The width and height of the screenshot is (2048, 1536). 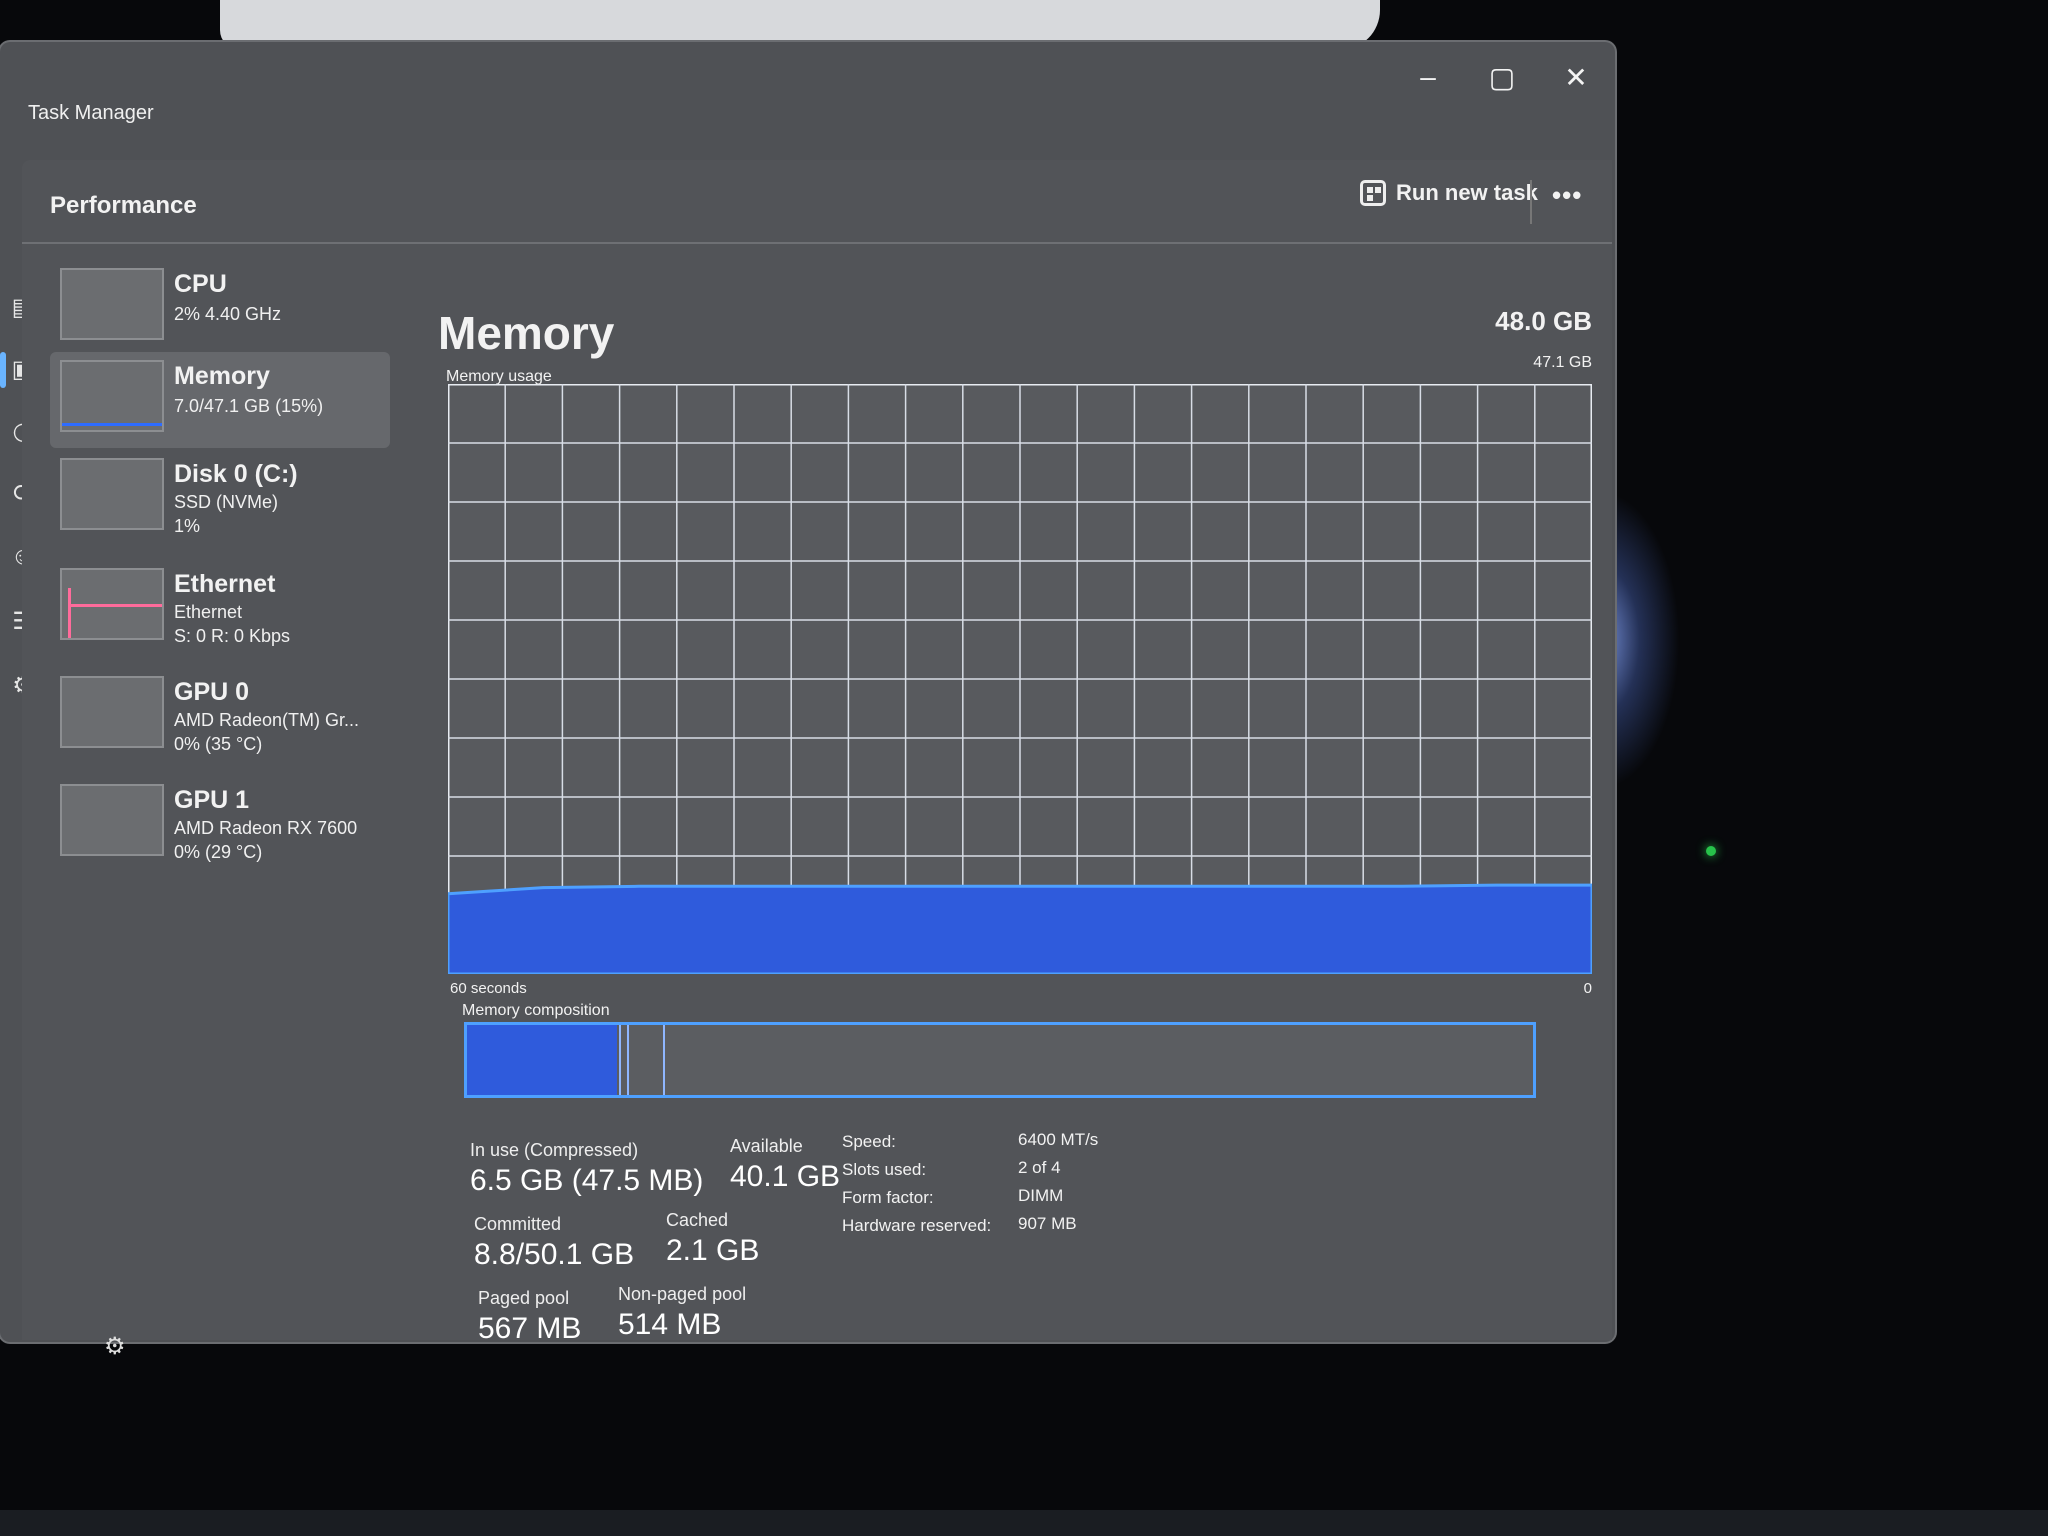 What do you see at coordinates (232, 636) in the screenshot?
I see `device-detail: S: 0 R: 0 Kbps` at bounding box center [232, 636].